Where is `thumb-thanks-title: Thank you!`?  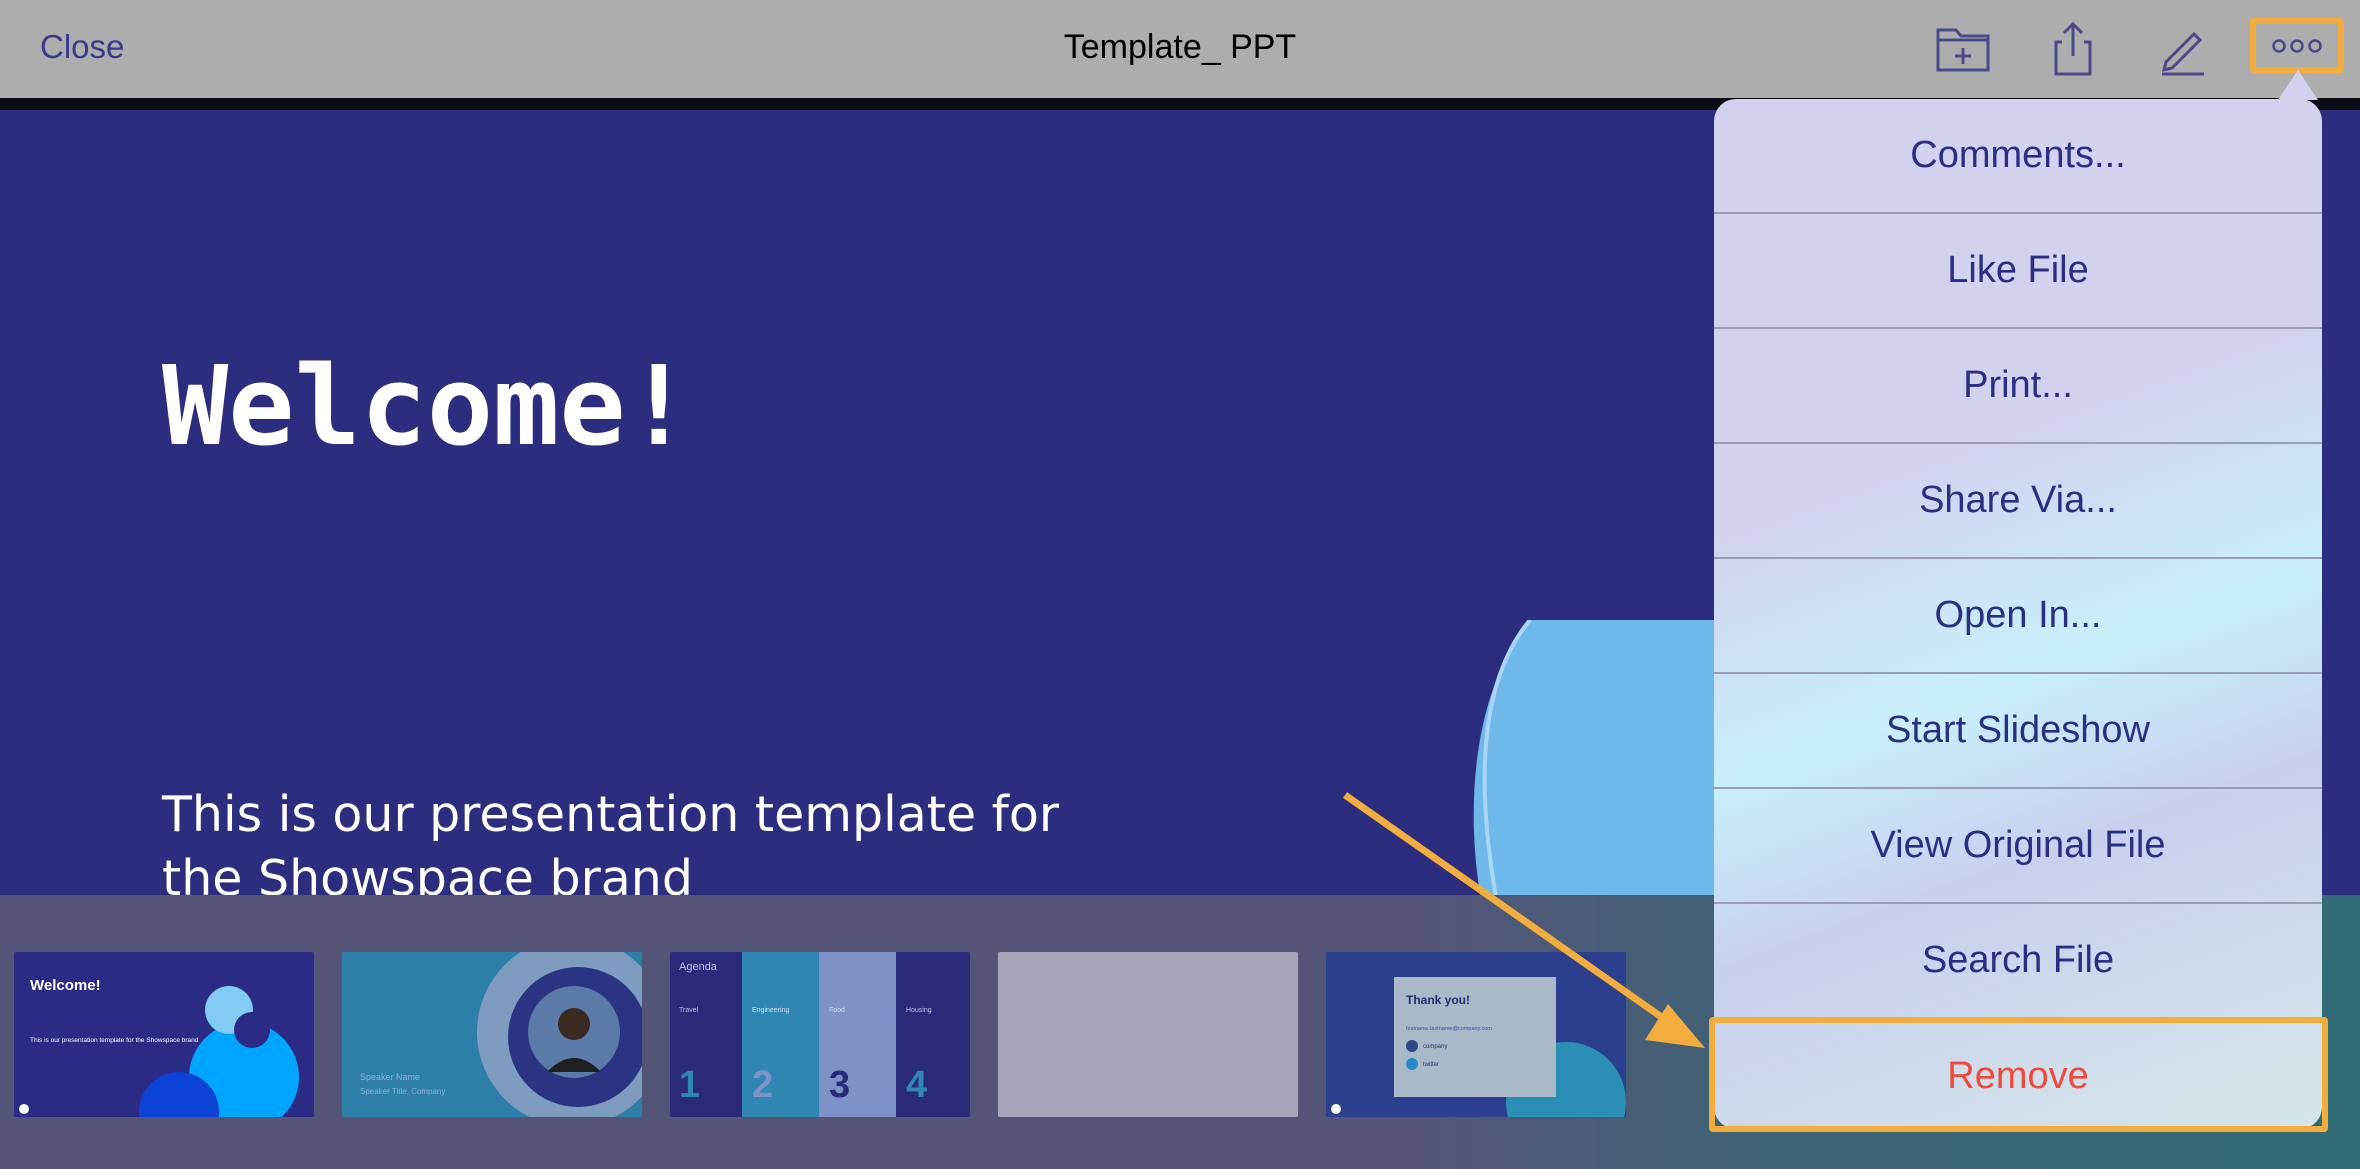
thumb-thanks-title: Thank you! is located at coordinates (1438, 1000).